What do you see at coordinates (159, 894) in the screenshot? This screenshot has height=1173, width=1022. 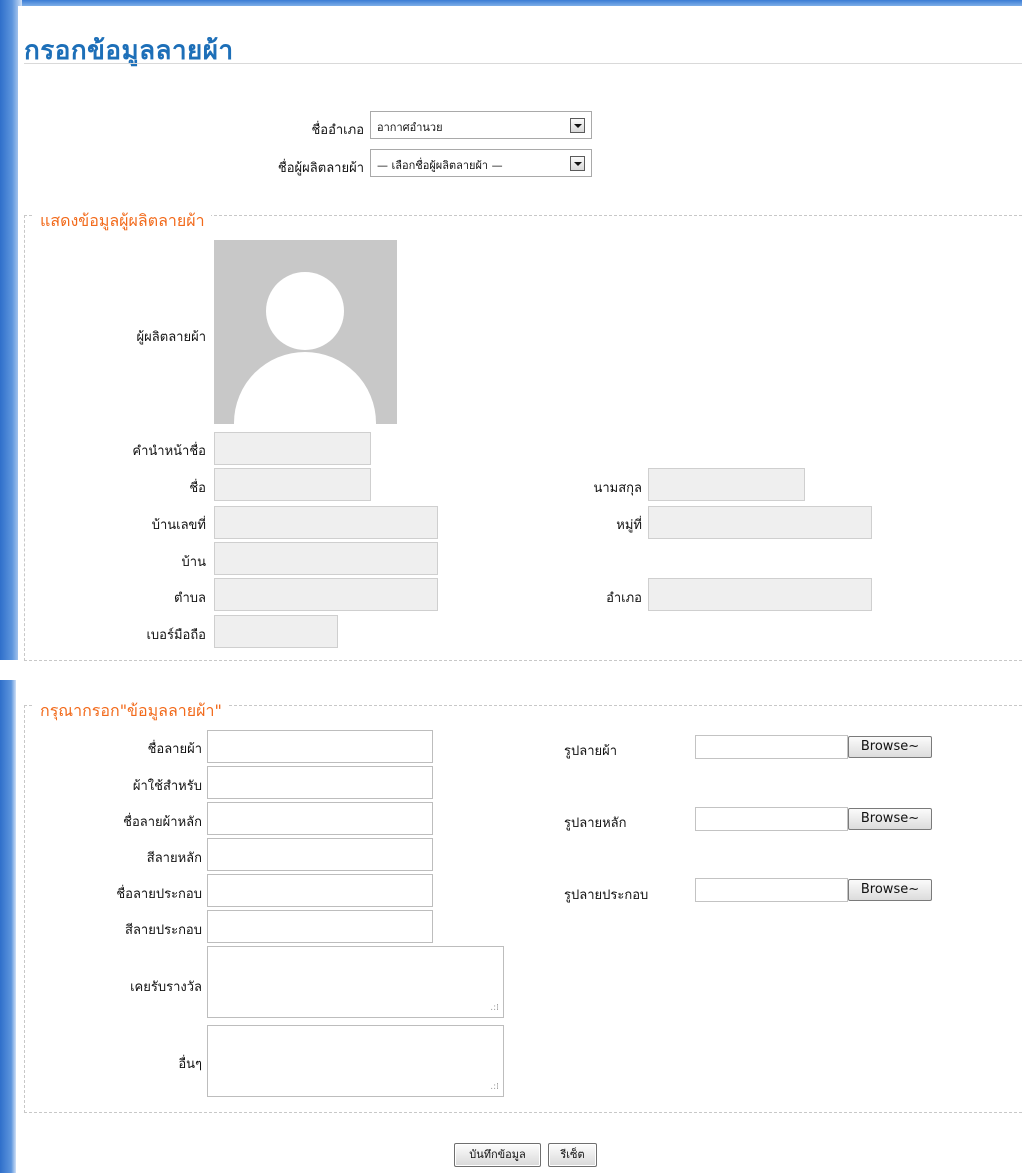 I see `accent-pattern-name-label: ชื่อลายประกอบ` at bounding box center [159, 894].